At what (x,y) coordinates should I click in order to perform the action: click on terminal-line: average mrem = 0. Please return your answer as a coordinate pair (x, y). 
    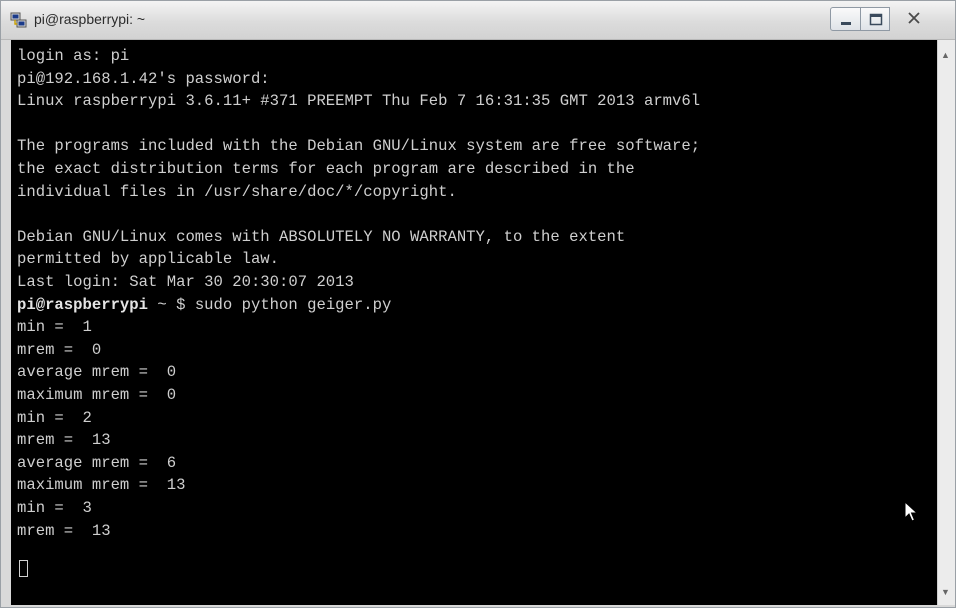
    Looking at the image, I should click on (97, 372).